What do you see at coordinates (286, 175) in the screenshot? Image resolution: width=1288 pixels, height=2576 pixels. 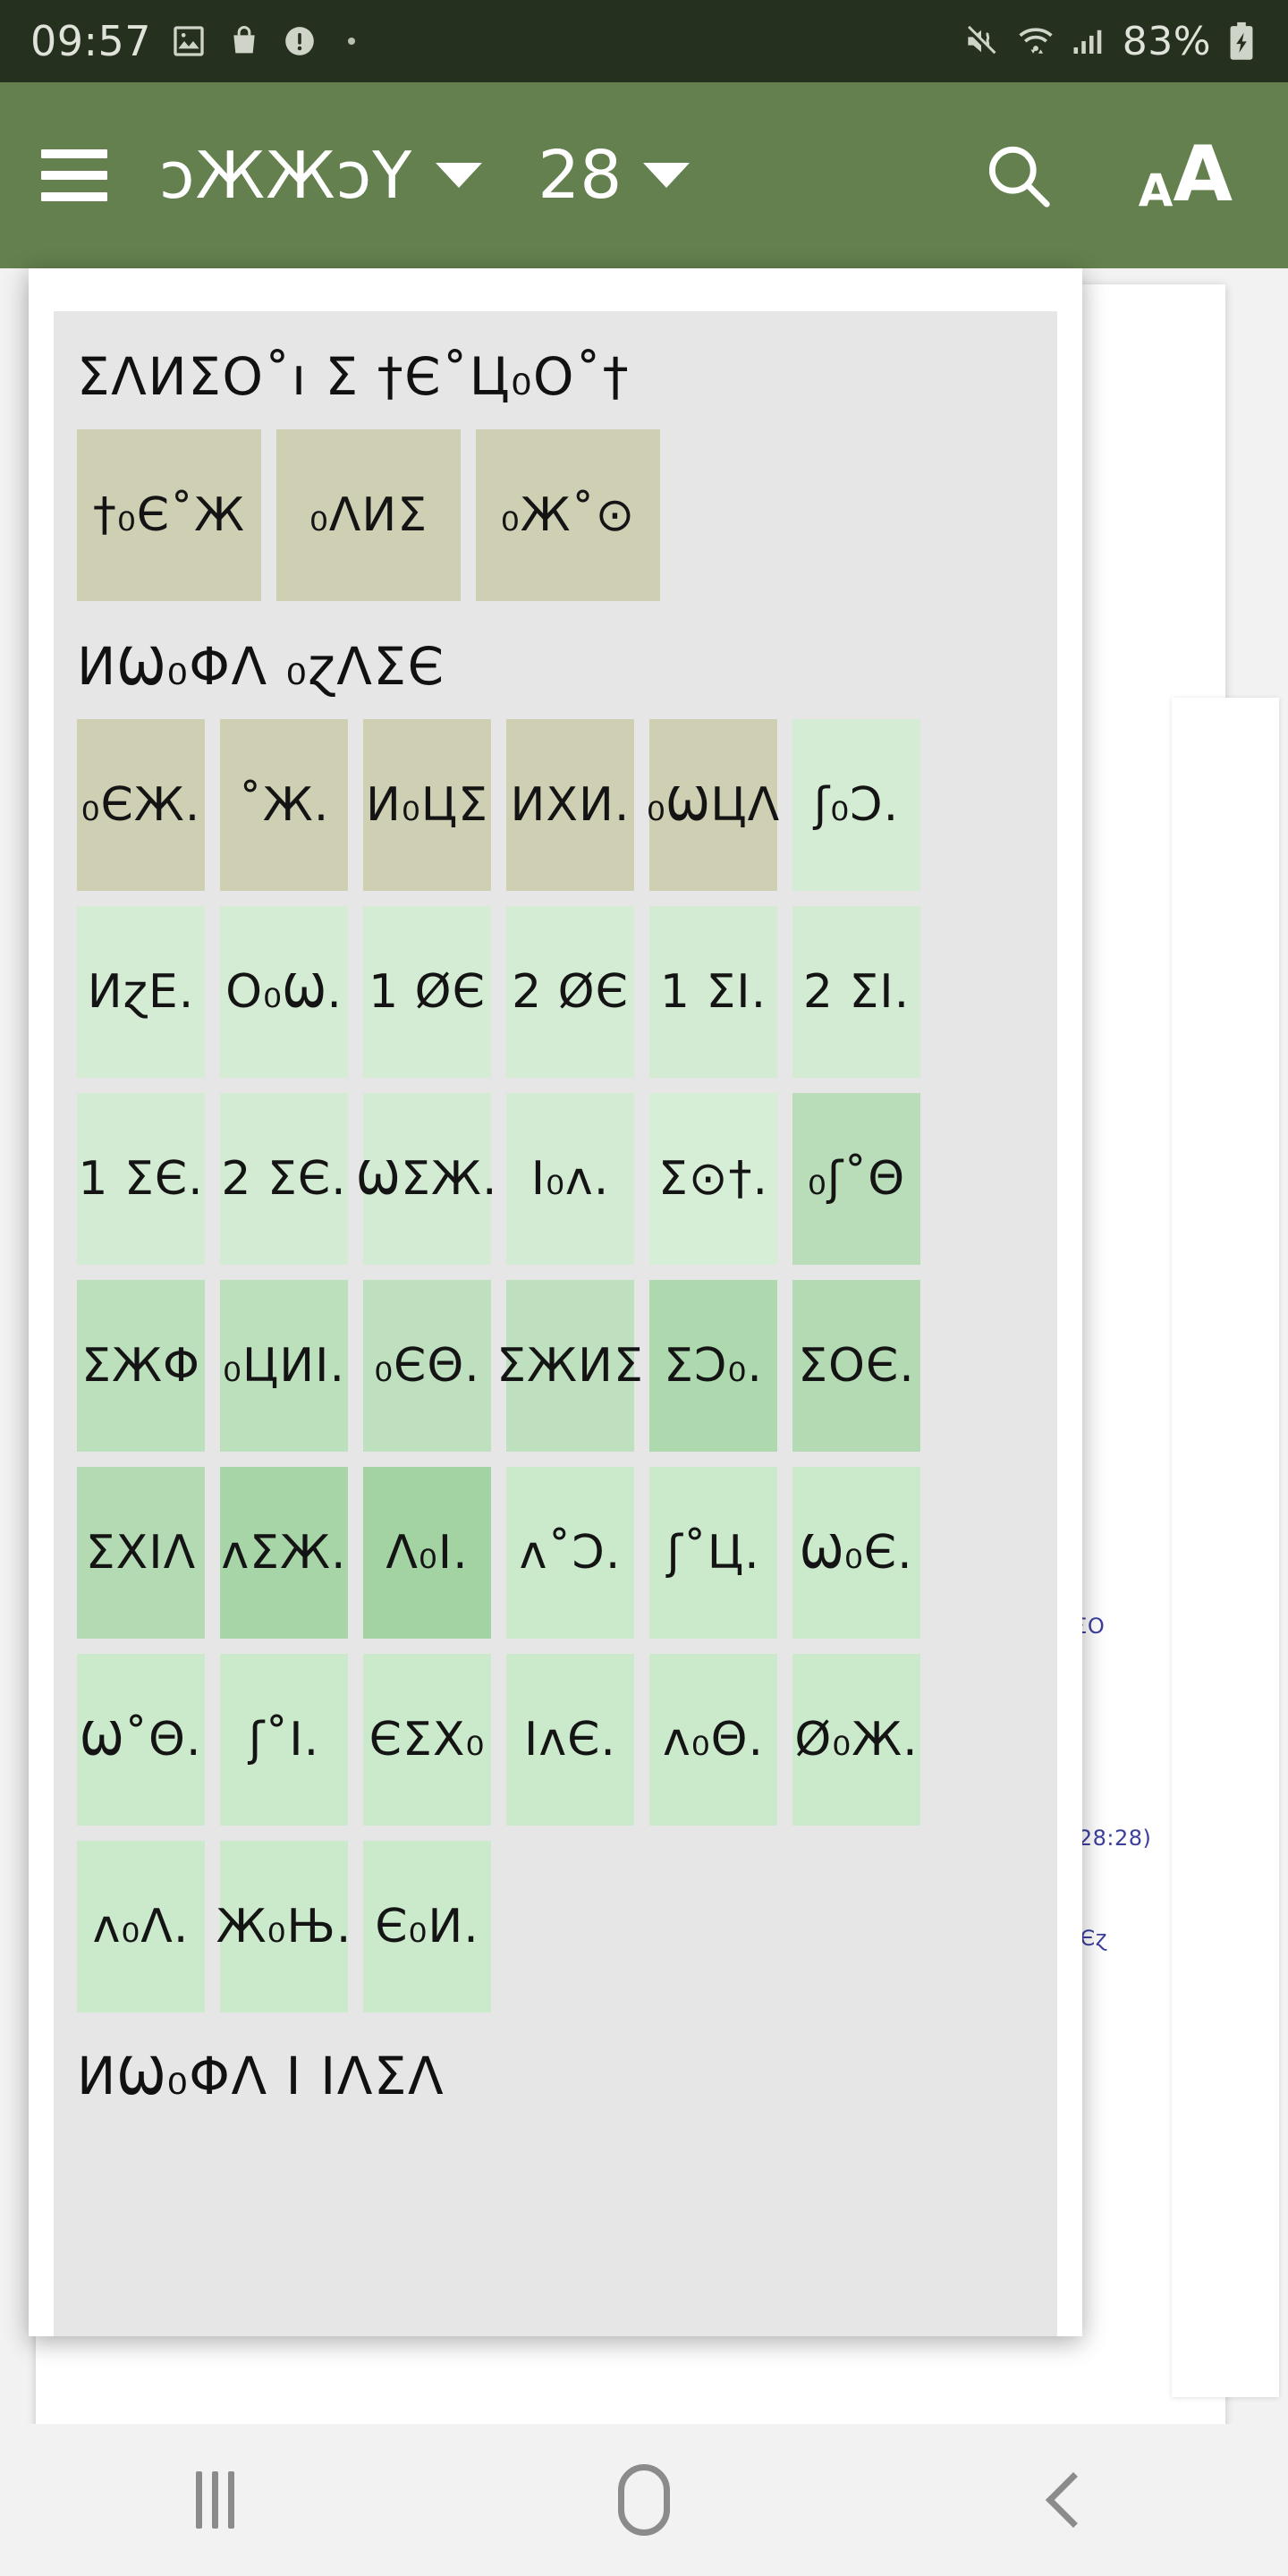 I see `book-name-label: ɔЖЖɔҮ` at bounding box center [286, 175].